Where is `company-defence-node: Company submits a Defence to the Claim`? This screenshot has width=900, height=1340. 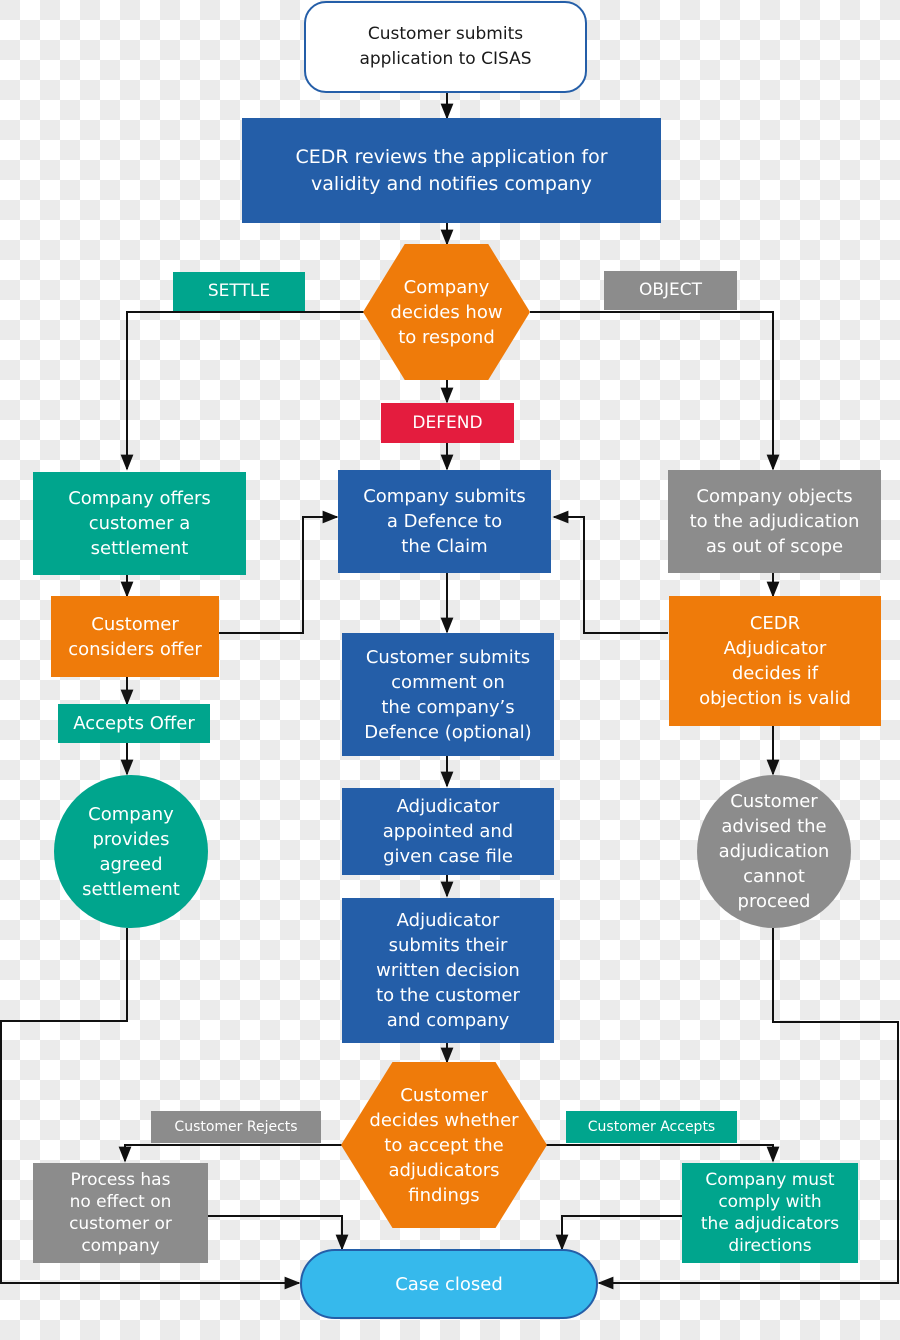 company-defence-node: Company submits a Defence to the Claim is located at coordinates (444, 521).